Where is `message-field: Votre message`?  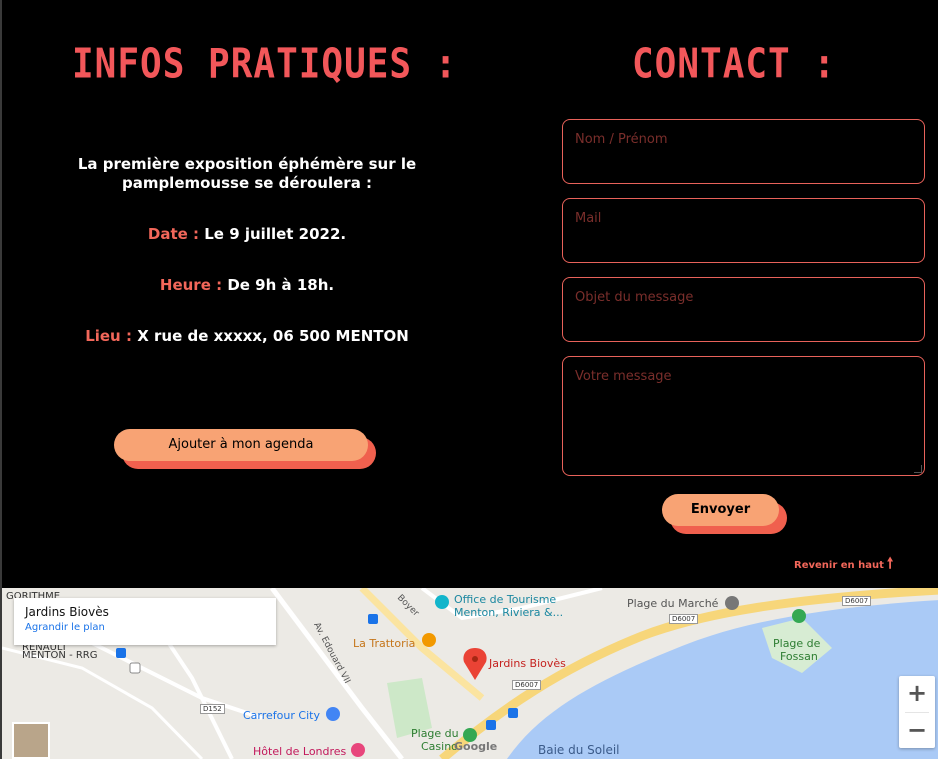 message-field: Votre message is located at coordinates (743, 416).